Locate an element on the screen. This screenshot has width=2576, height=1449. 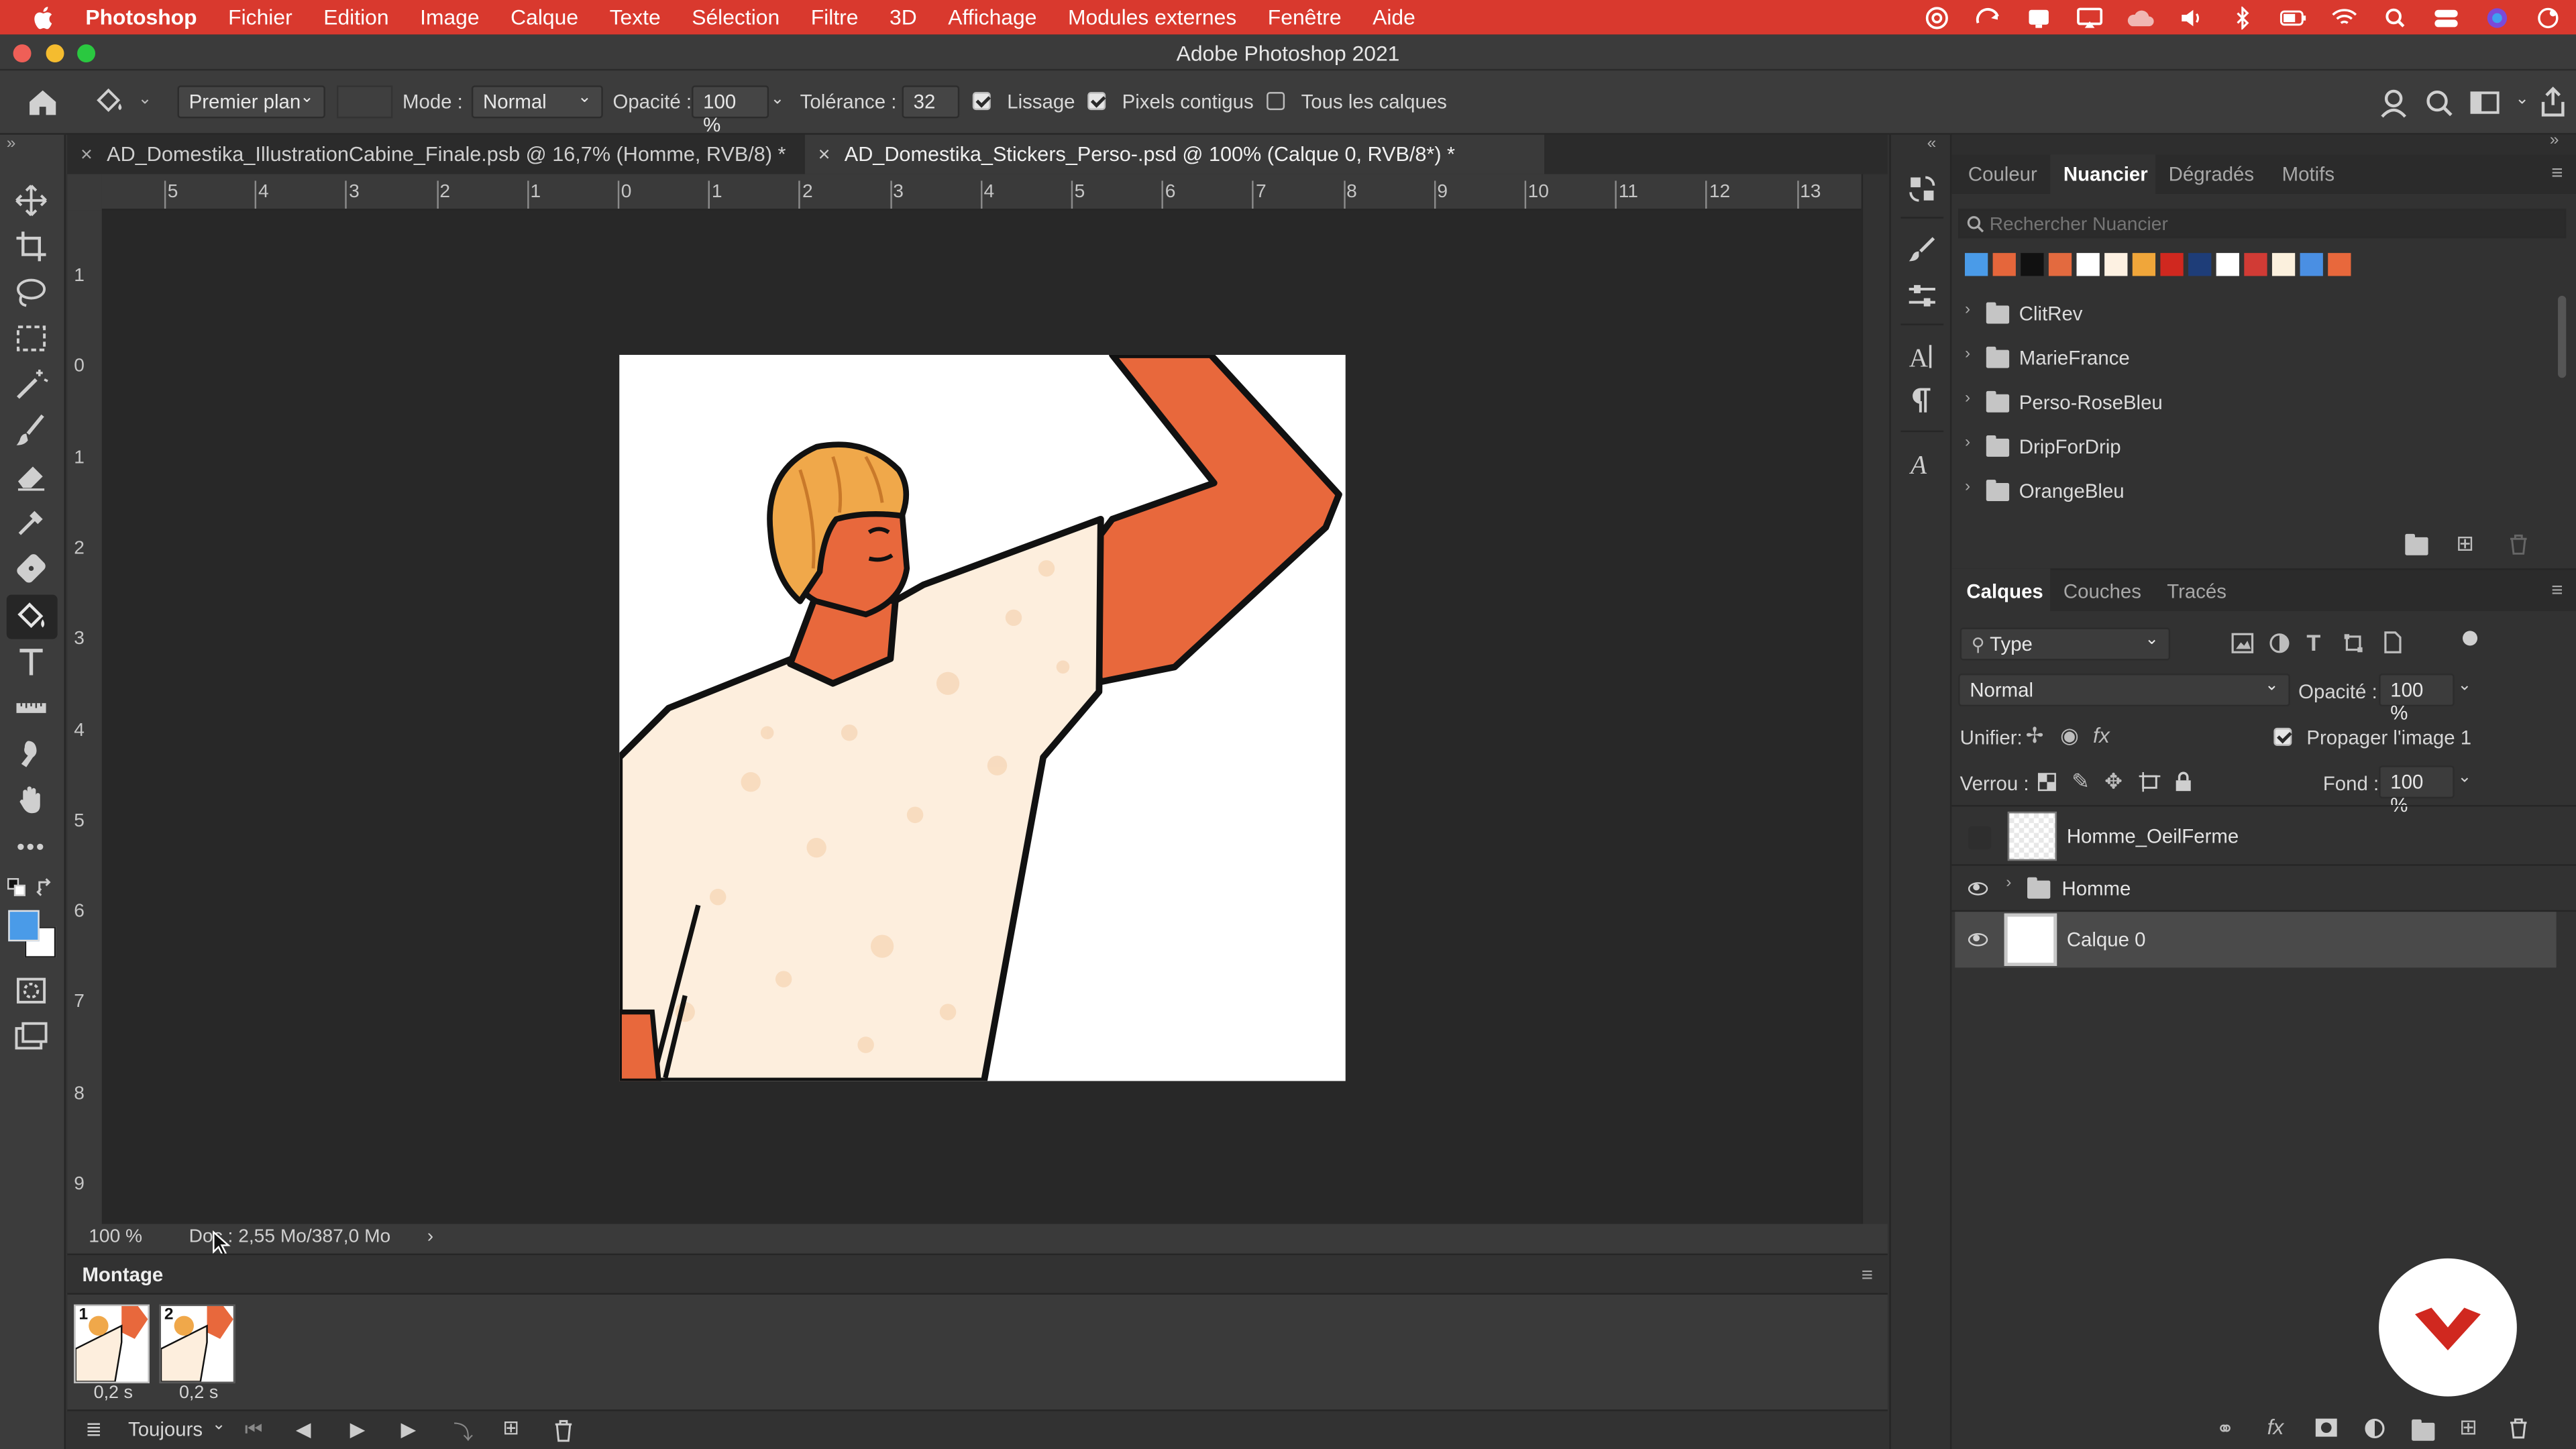
move-tool-icon is located at coordinates (31, 200).